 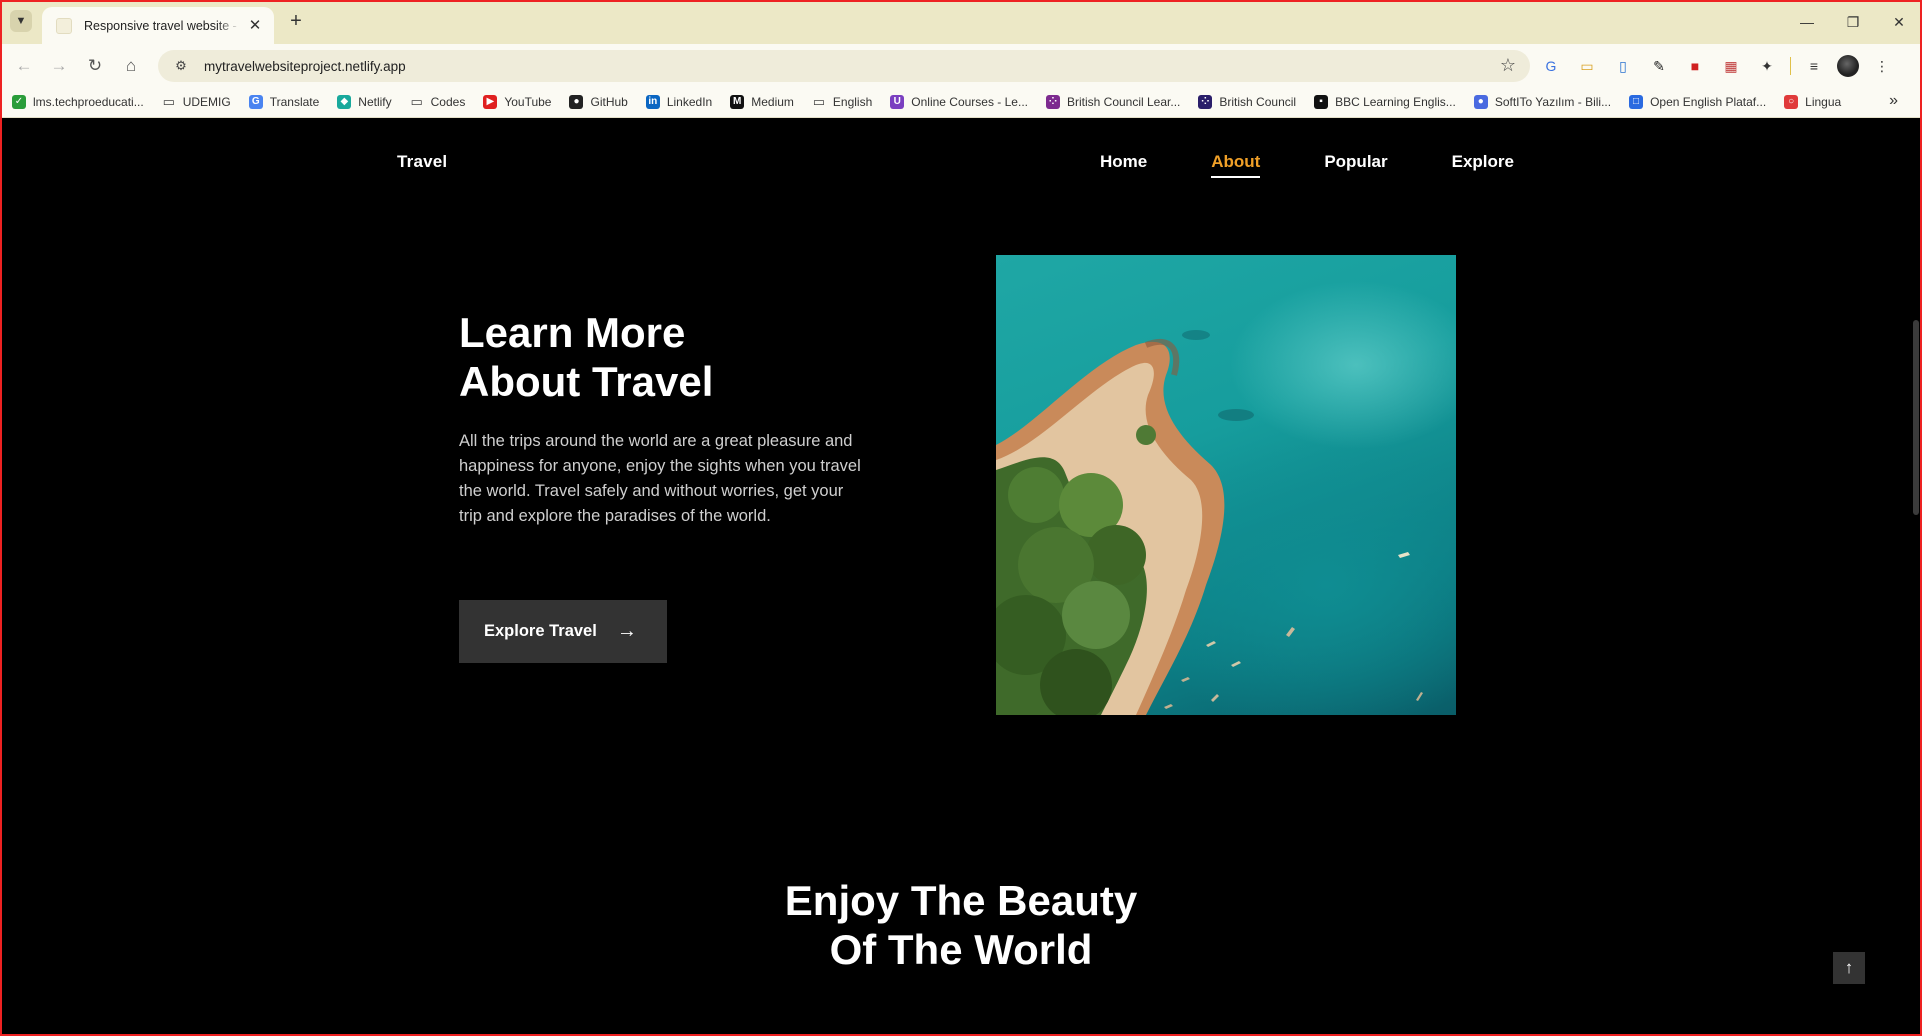 What do you see at coordinates (1480, 101) in the screenshot?
I see `softito-icon: ●` at bounding box center [1480, 101].